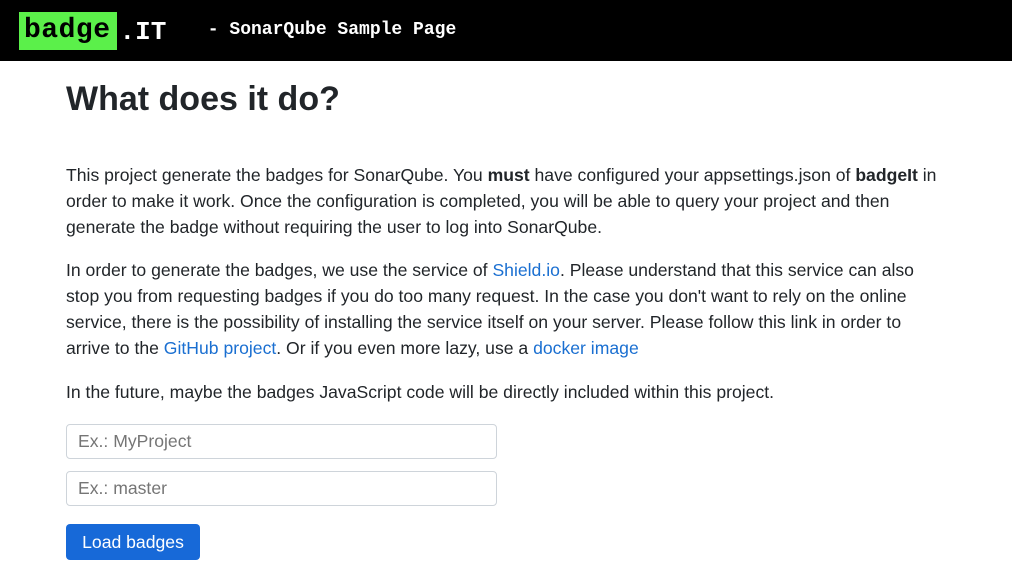 The width and height of the screenshot is (1012, 578). Describe the element at coordinates (405, 348) in the screenshot. I see `service-text-3: . Or if you even more lazy, use a` at that location.